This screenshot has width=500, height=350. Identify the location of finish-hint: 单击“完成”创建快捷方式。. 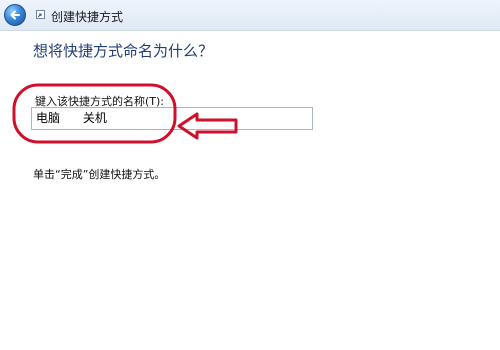
(99, 174).